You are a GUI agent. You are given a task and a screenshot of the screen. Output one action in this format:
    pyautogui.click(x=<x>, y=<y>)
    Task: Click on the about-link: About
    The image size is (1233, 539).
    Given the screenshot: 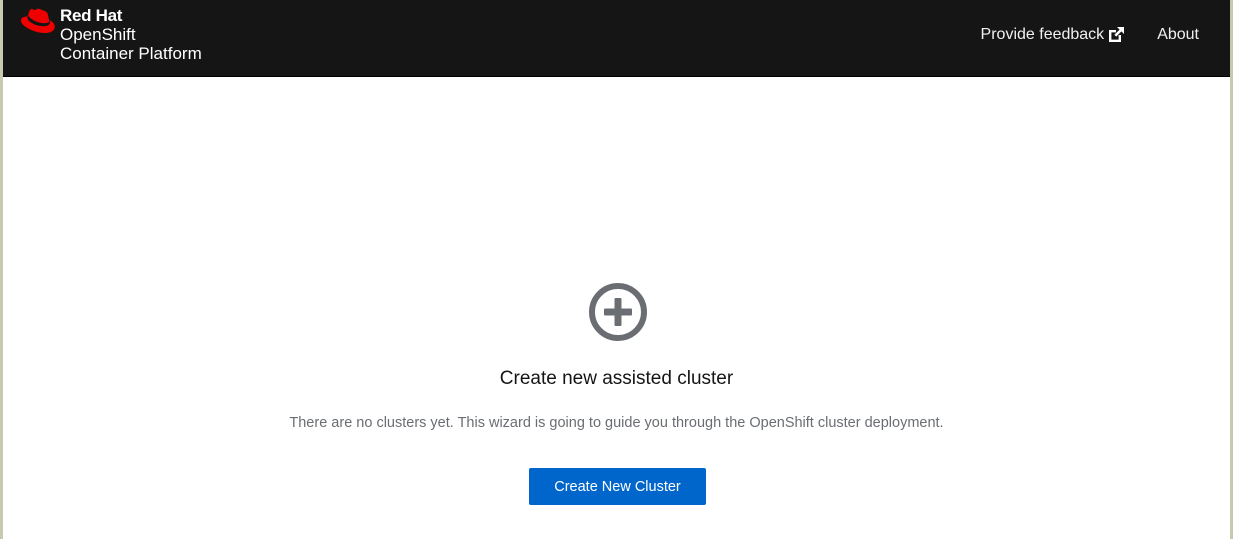 What is the action you would take?
    pyautogui.click(x=1178, y=35)
    